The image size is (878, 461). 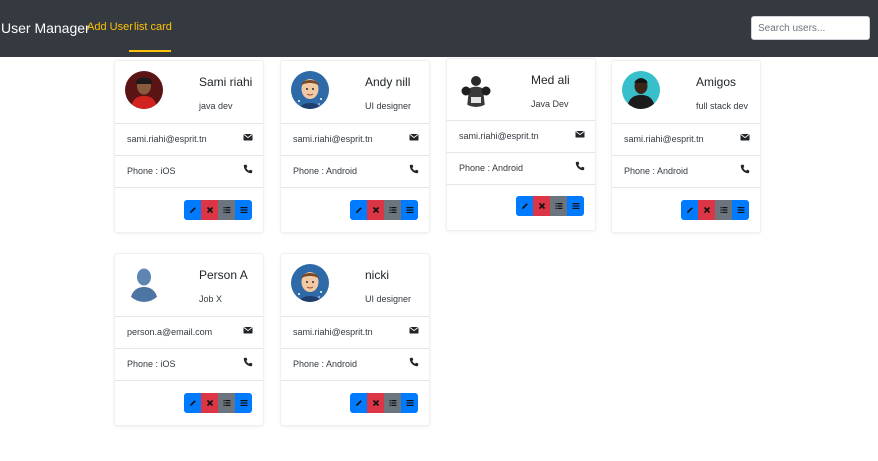 I want to click on user-job: UI designer, so click(x=388, y=299).